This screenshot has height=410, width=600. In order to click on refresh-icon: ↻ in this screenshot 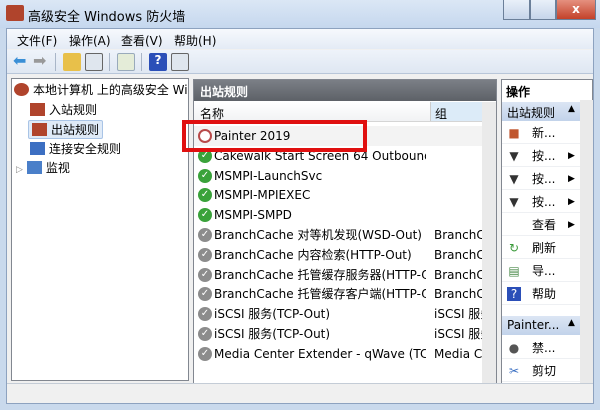, I will do `click(514, 248)`.